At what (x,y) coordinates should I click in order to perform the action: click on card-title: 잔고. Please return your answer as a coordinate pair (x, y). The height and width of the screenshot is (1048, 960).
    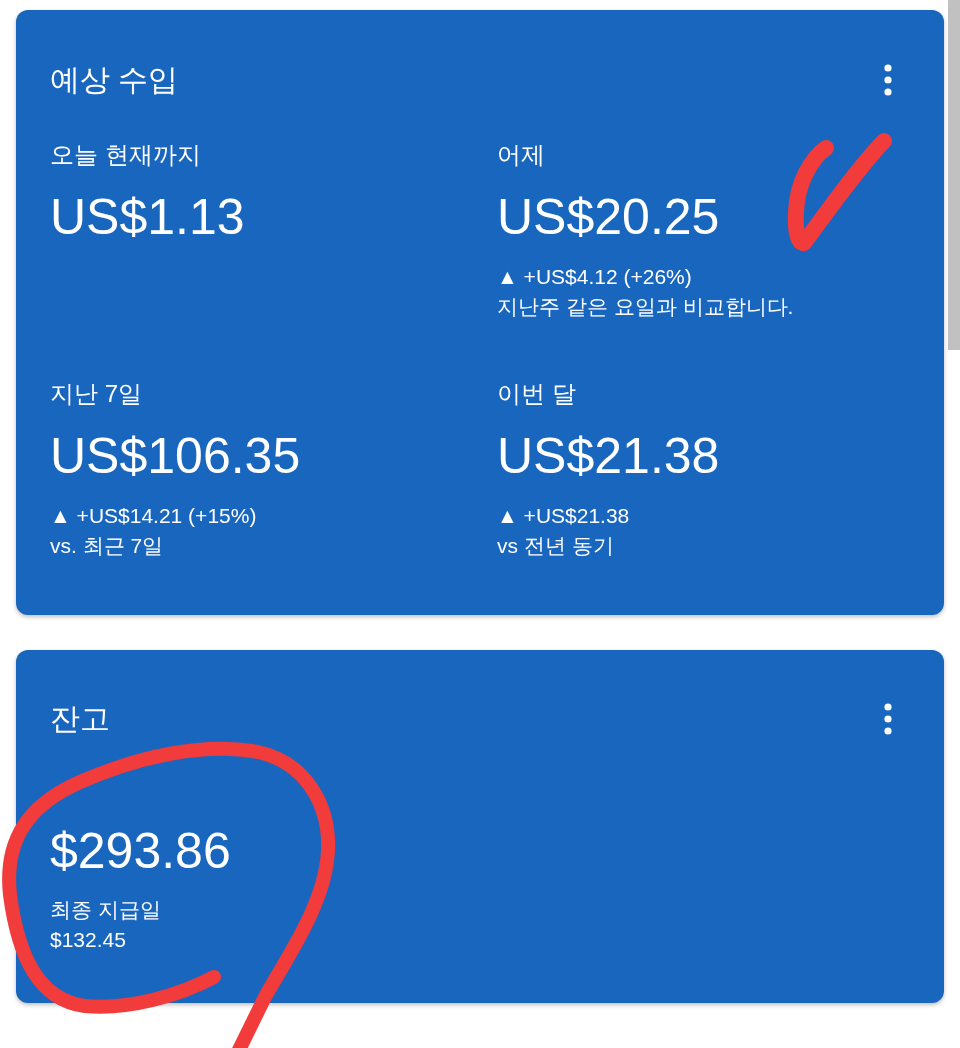
    Looking at the image, I should click on (80, 719).